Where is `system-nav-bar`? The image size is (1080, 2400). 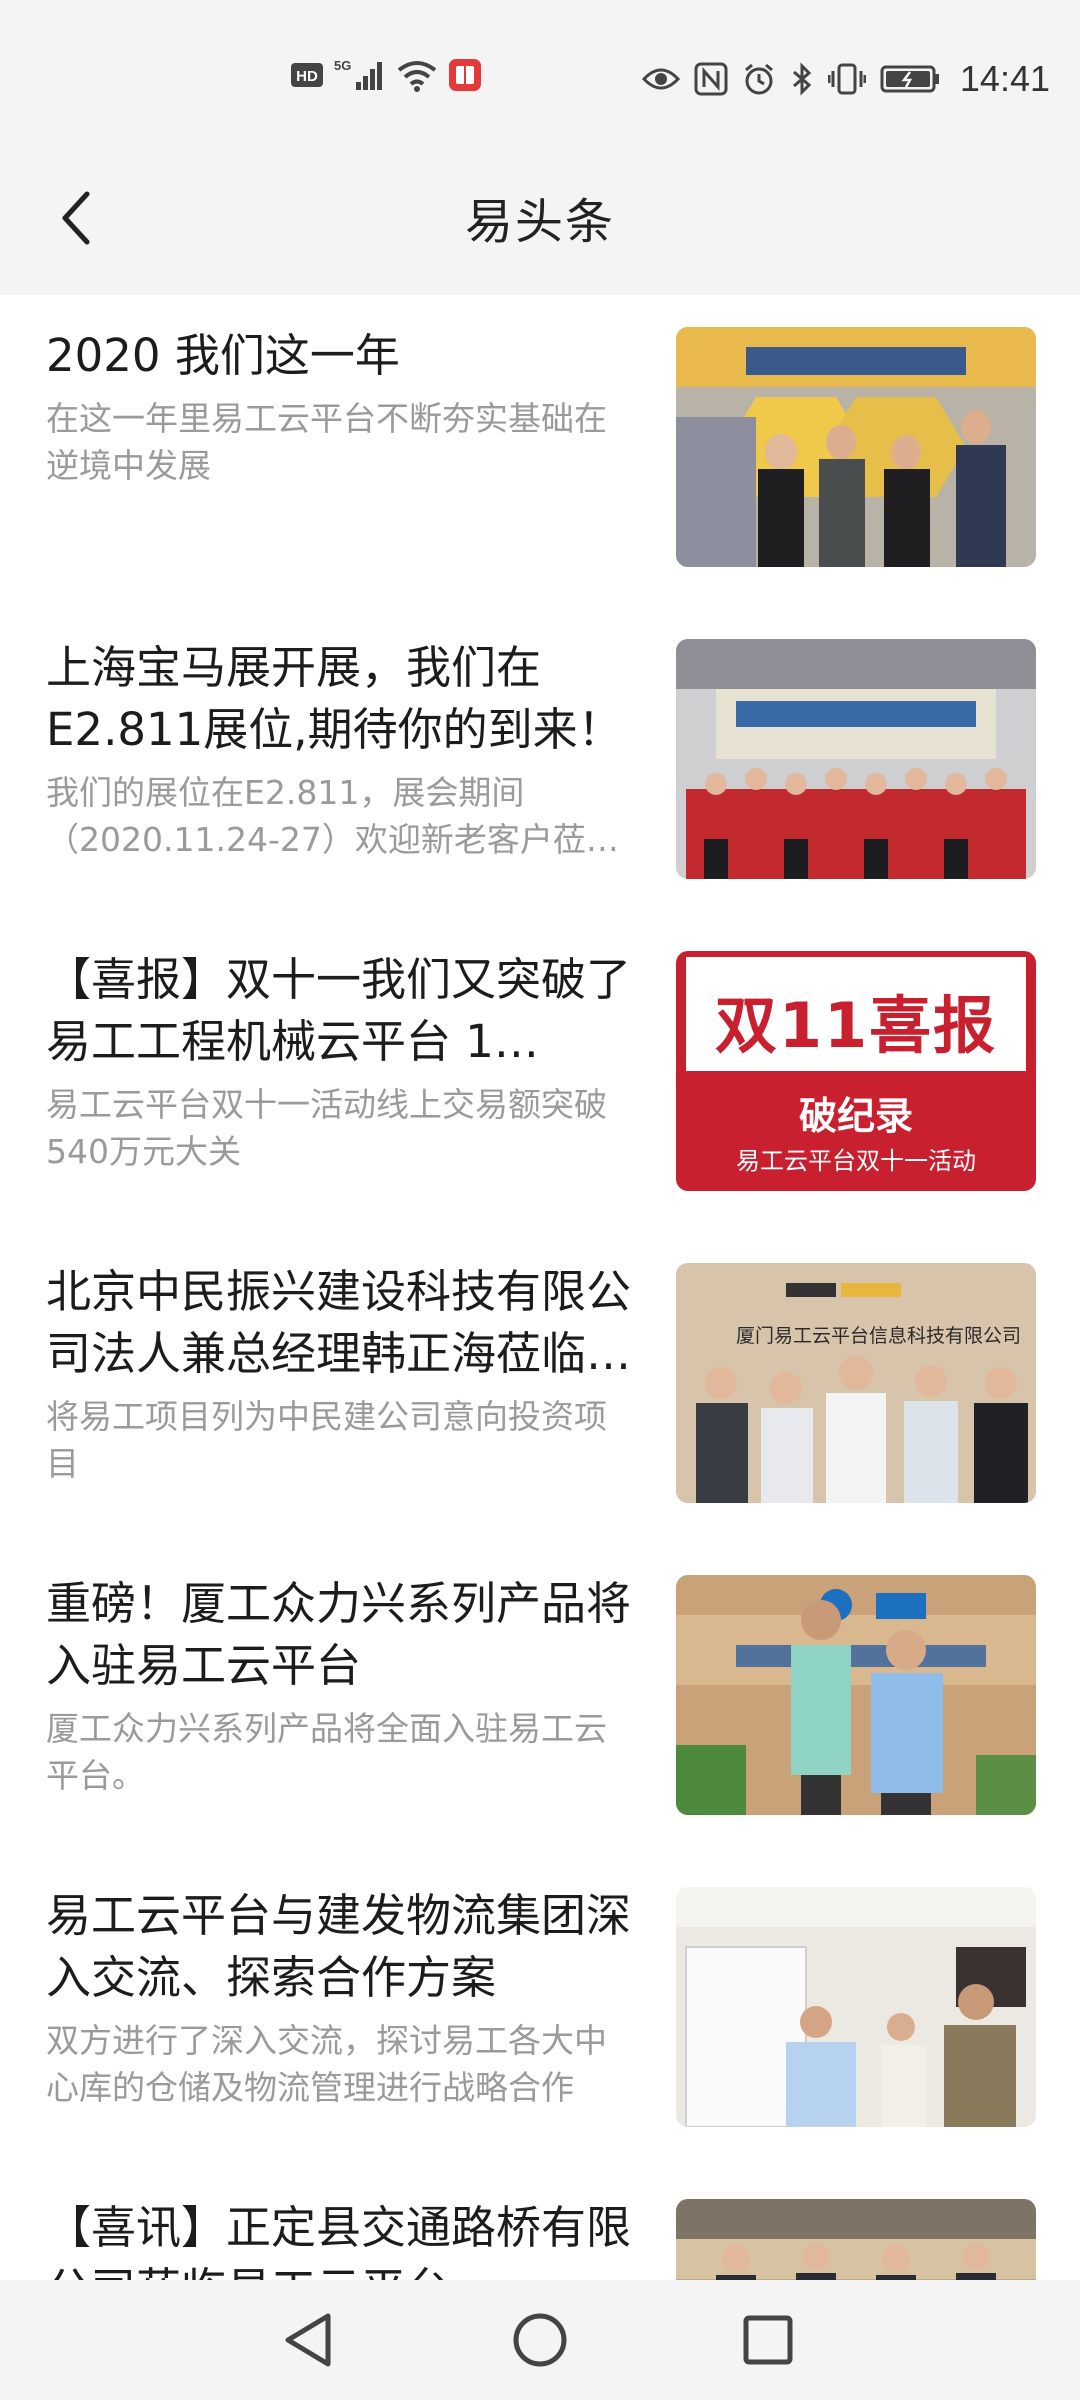
system-nav-bar is located at coordinates (540, 2340).